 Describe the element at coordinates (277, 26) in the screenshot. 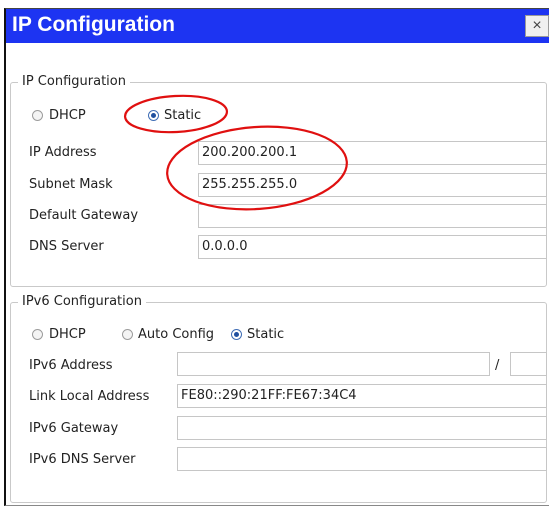

I see `title-bar: IP Configuration ×` at that location.